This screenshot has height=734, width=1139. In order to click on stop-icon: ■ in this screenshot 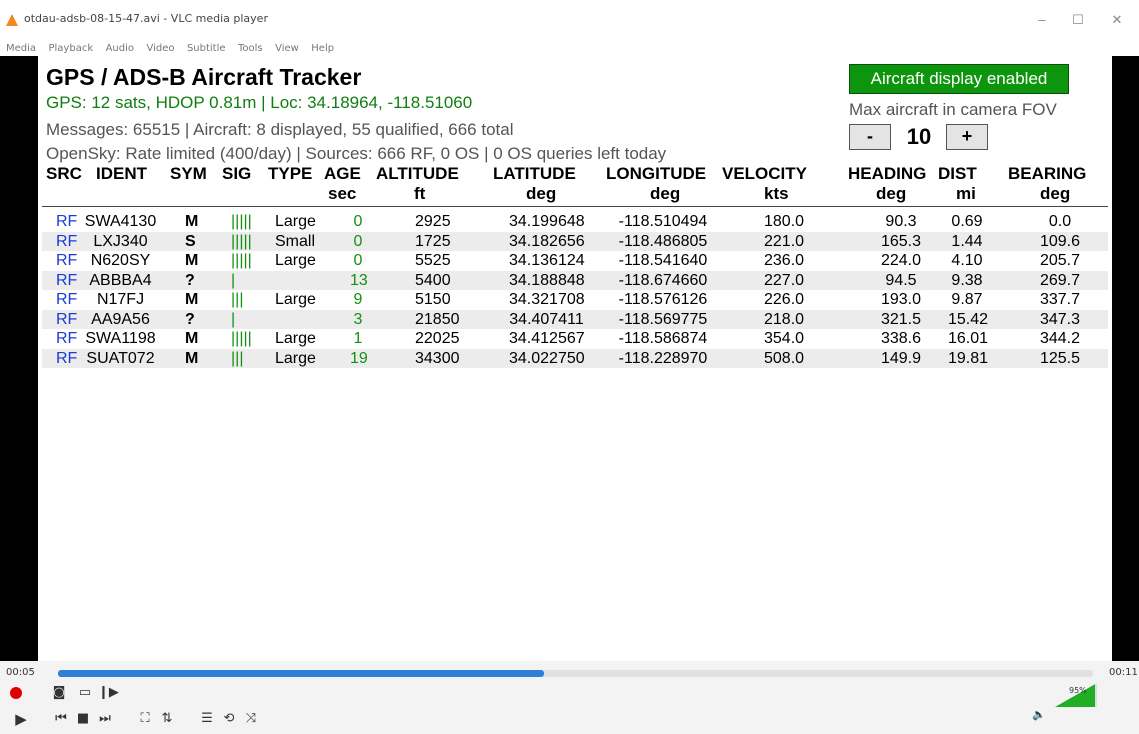, I will do `click(83, 719)`.